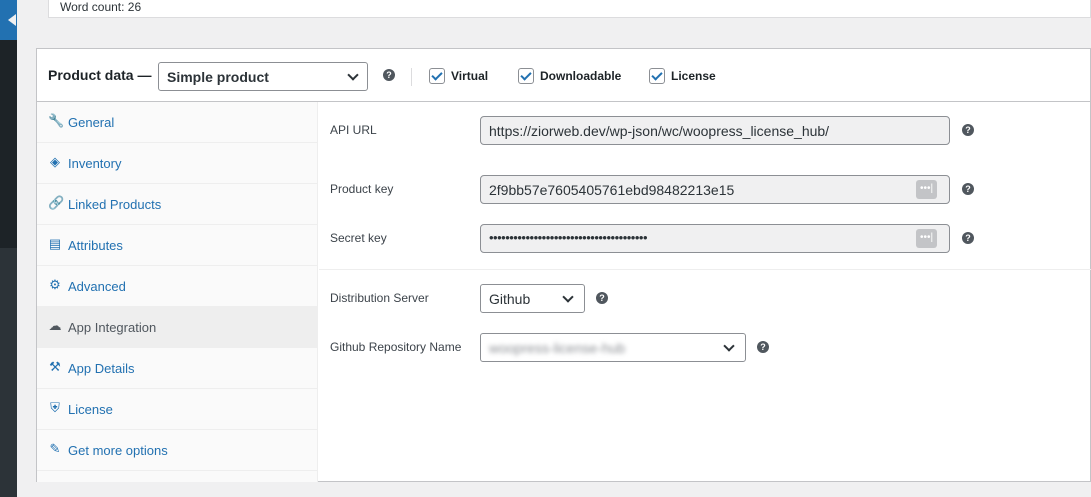 The image size is (1091, 497). Describe the element at coordinates (510, 299) in the screenshot. I see `distribution-server-value: Github` at that location.